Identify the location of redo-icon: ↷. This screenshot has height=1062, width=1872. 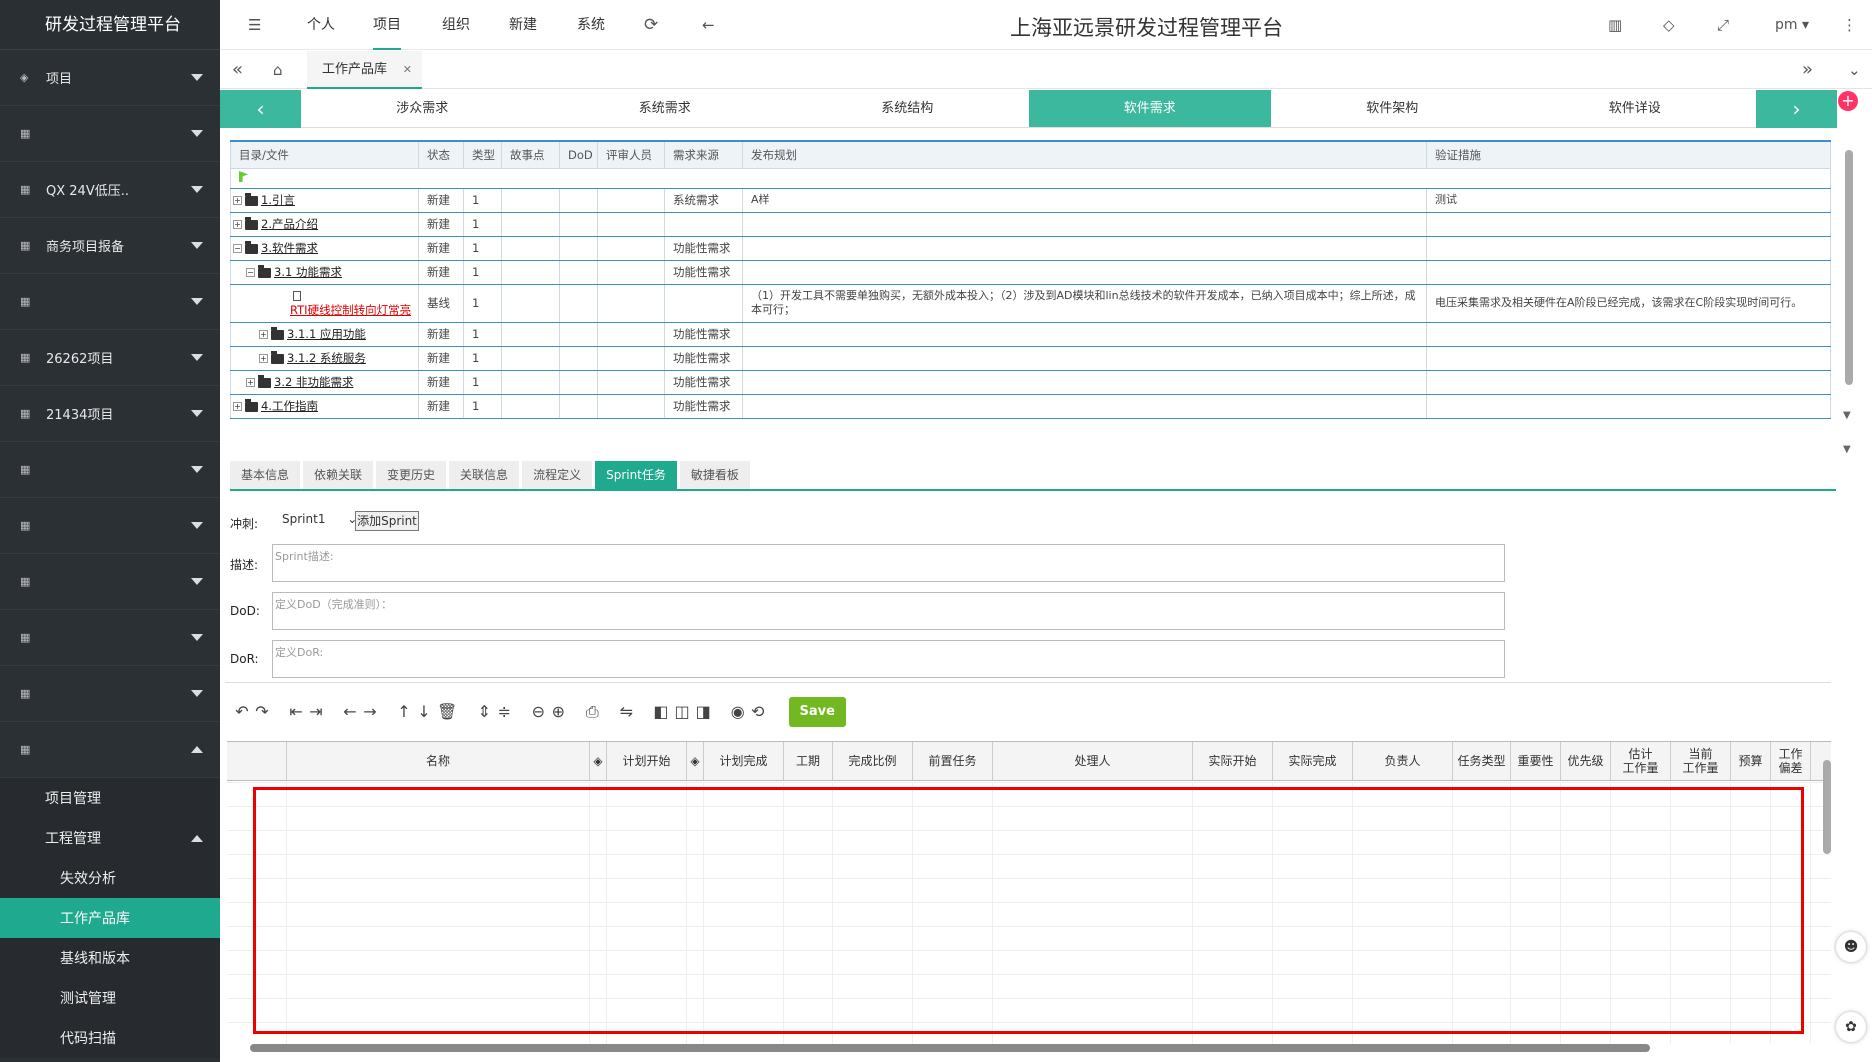
(262, 711).